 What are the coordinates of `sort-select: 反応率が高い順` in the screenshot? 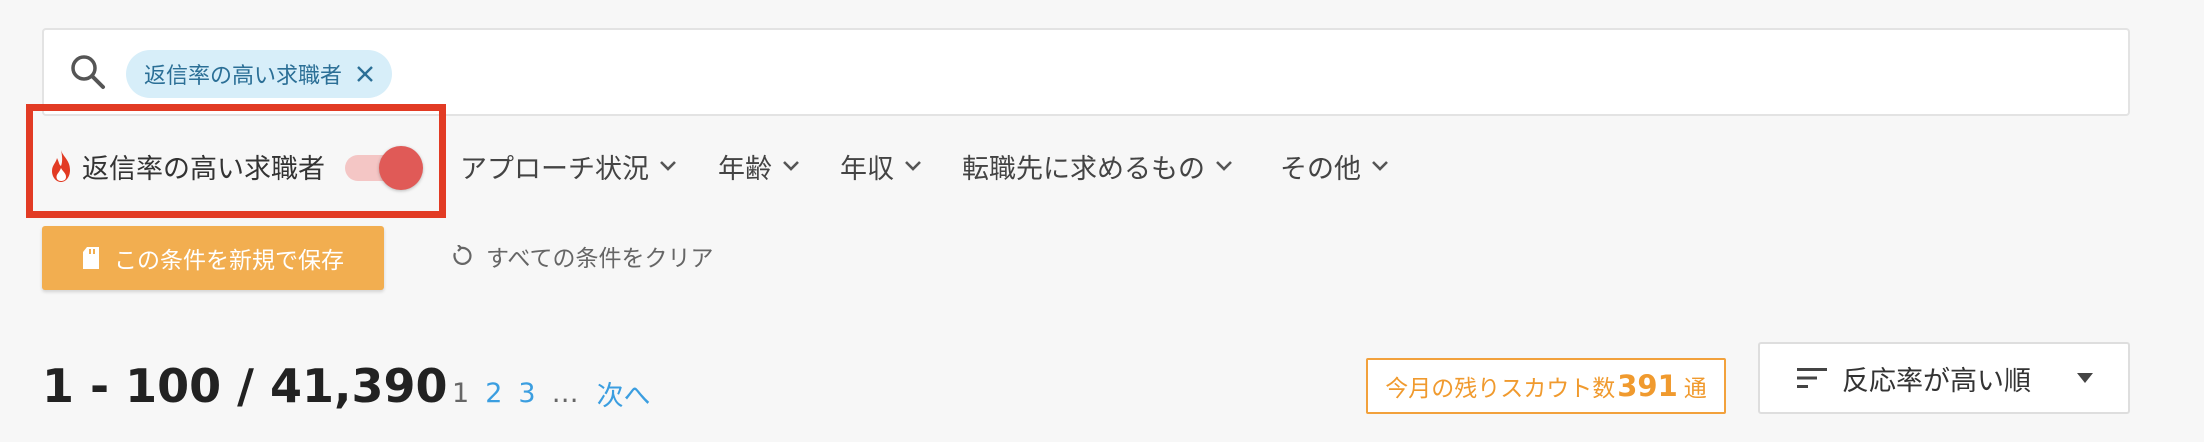 It's located at (1944, 378).